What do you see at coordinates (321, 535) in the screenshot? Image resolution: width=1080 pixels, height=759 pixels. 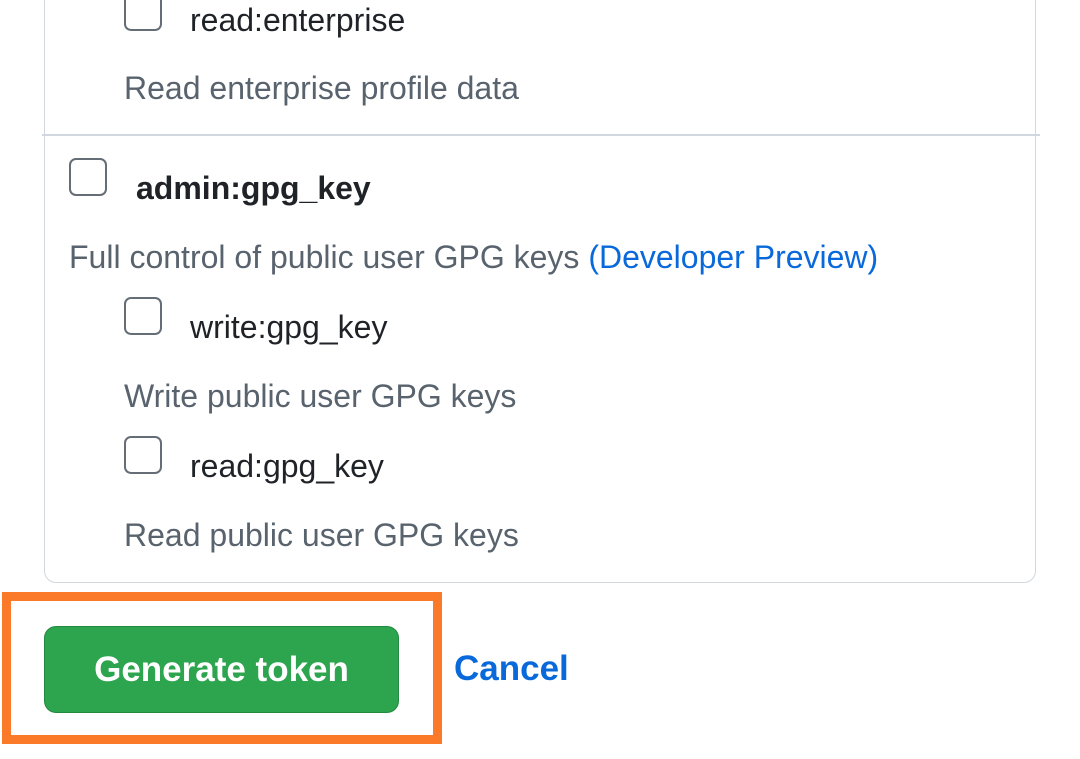 I see `read-gpg-key-description: Read public user GPG keys` at bounding box center [321, 535].